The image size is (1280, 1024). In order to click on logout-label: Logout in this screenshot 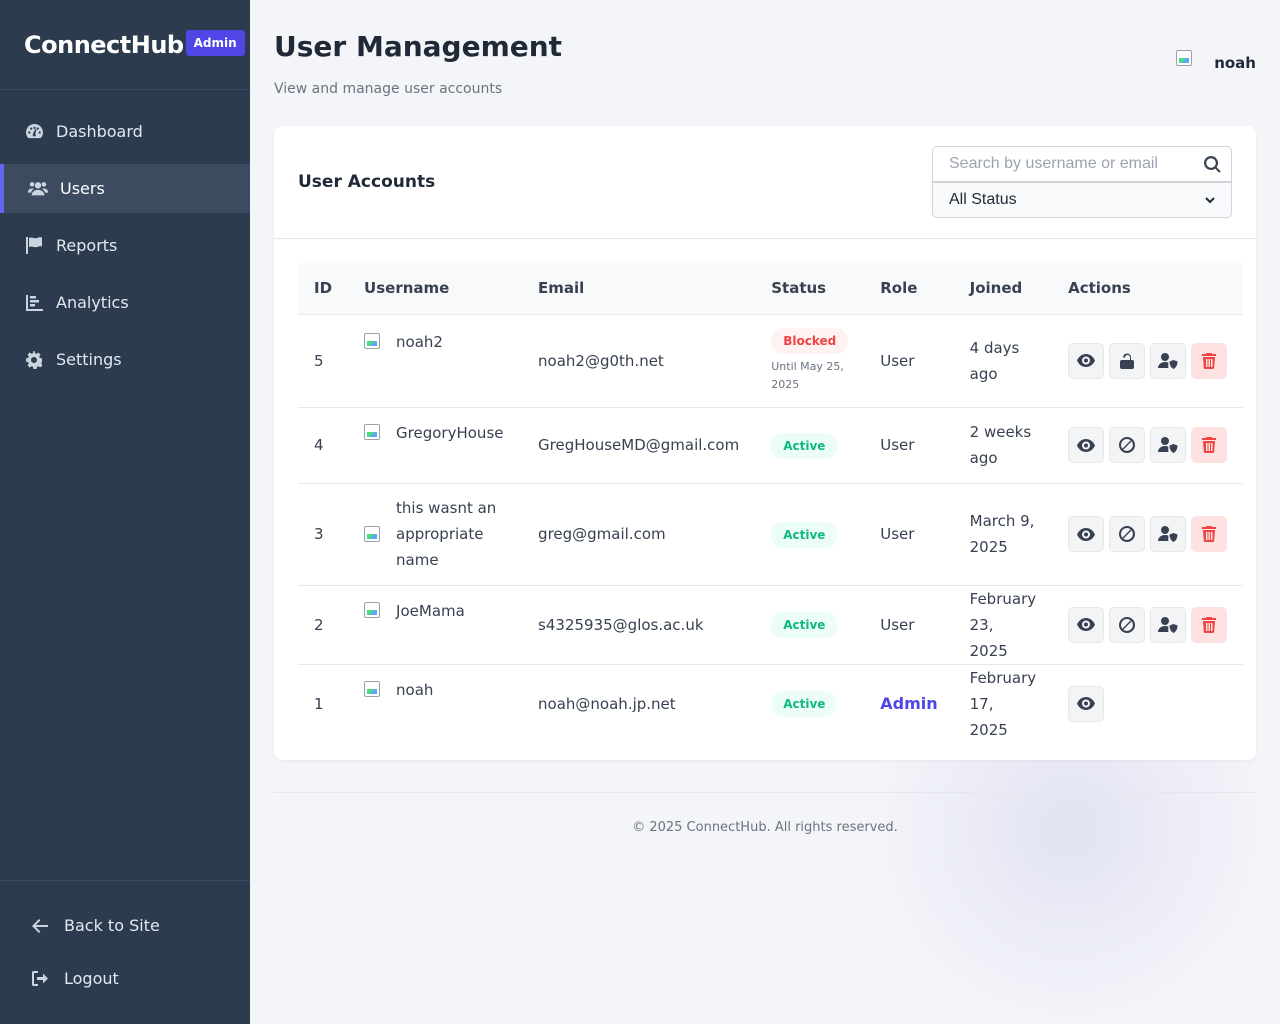, I will do `click(91, 978)`.